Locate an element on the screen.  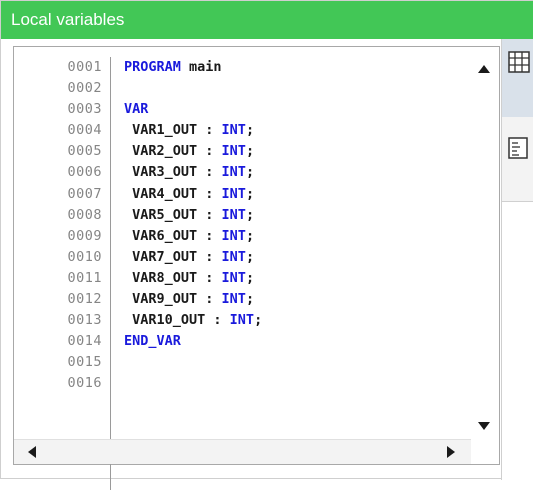
arrow-up-icon is located at coordinates (484, 69).